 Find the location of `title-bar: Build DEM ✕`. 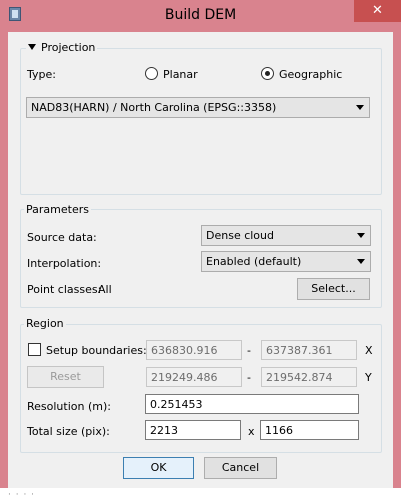

title-bar: Build DEM ✕ is located at coordinates (200, 16).